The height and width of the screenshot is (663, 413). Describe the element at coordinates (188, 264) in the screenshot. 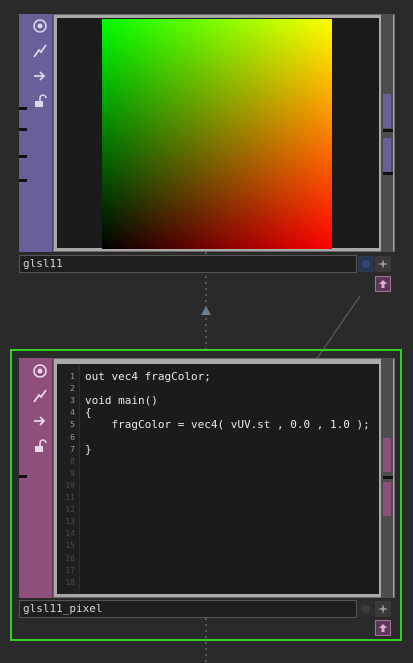

I see `node-name-field: glsl11` at that location.